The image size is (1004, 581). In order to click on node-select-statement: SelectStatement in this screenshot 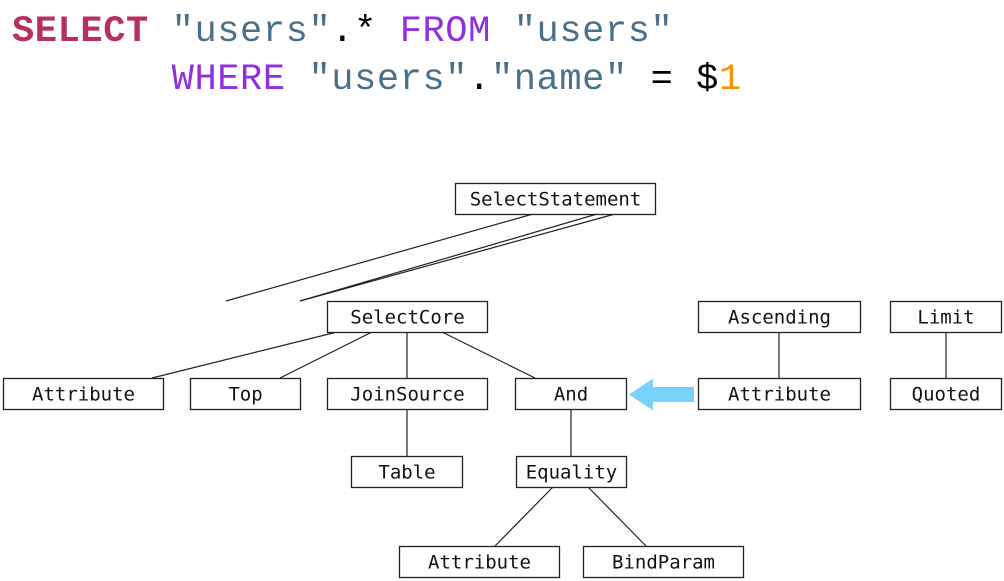, I will do `click(555, 199)`.